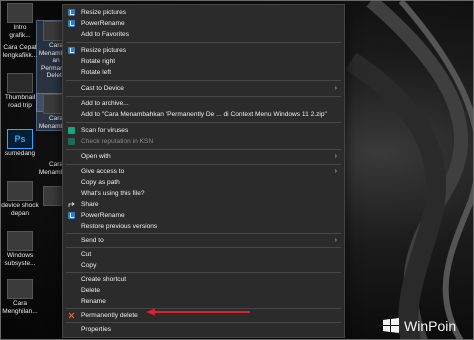  I want to click on desktop-icon-label: device shock depan, so click(20, 209).